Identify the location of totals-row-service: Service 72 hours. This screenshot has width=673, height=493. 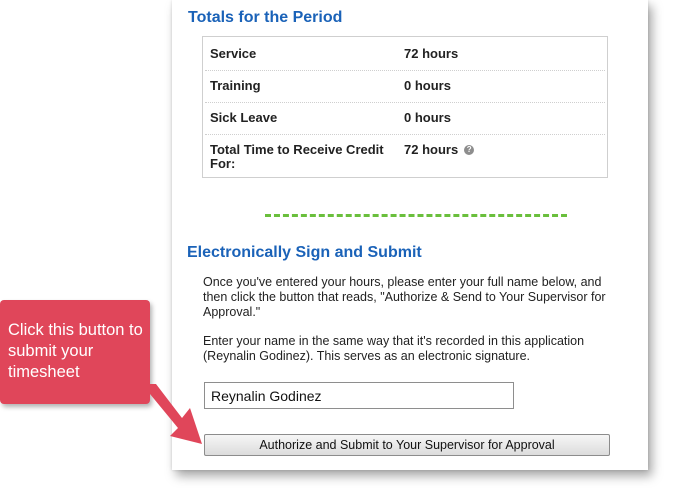
(405, 55).